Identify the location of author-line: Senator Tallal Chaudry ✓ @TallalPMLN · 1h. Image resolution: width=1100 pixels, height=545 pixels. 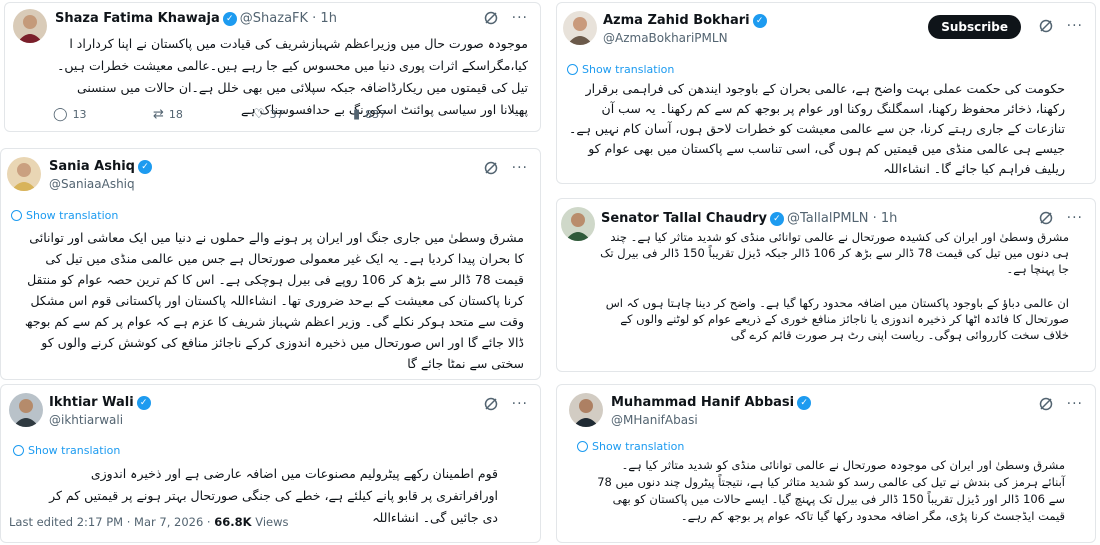
(749, 218).